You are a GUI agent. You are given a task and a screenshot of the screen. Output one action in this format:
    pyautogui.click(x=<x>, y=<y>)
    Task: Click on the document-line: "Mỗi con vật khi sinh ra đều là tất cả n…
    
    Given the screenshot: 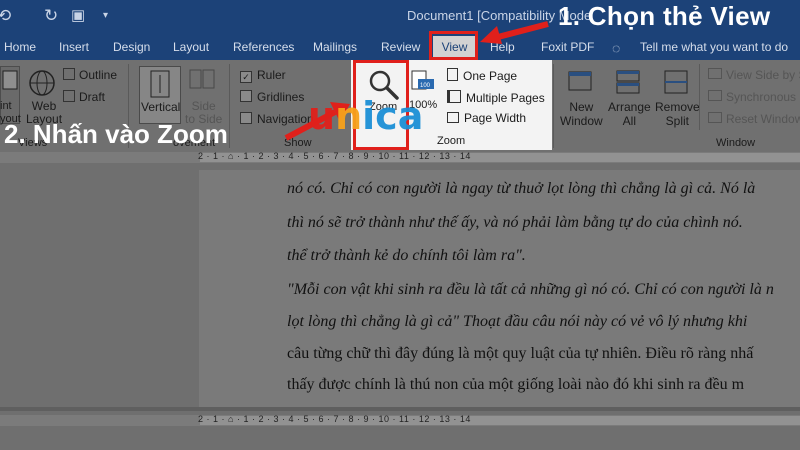 What is the action you would take?
    pyautogui.click(x=530, y=289)
    